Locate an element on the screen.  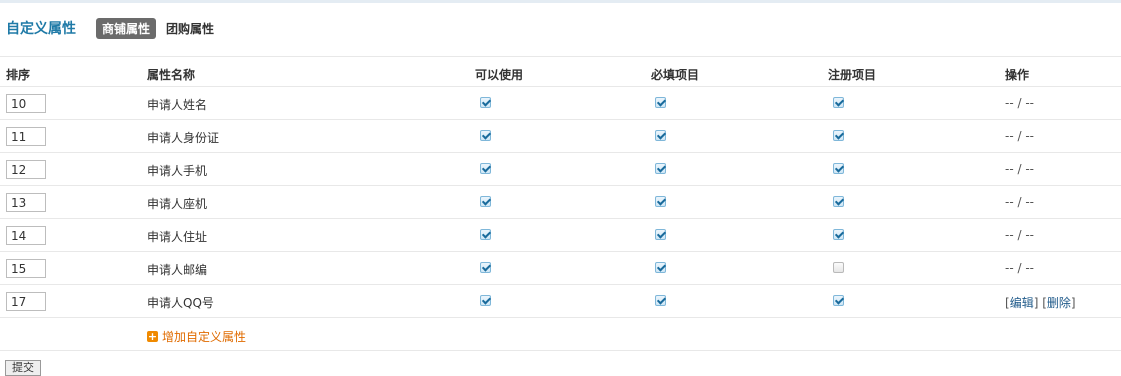
row-actions: [编辑] [删除] is located at coordinates (1040, 303).